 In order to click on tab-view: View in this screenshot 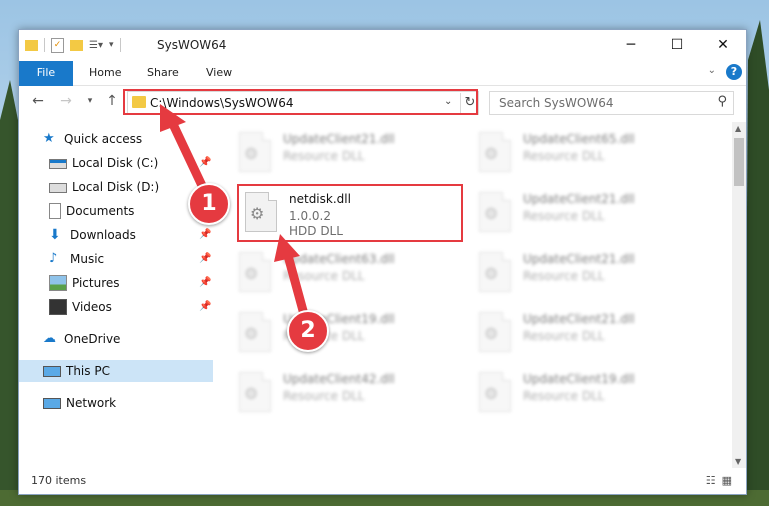, I will do `click(219, 73)`.